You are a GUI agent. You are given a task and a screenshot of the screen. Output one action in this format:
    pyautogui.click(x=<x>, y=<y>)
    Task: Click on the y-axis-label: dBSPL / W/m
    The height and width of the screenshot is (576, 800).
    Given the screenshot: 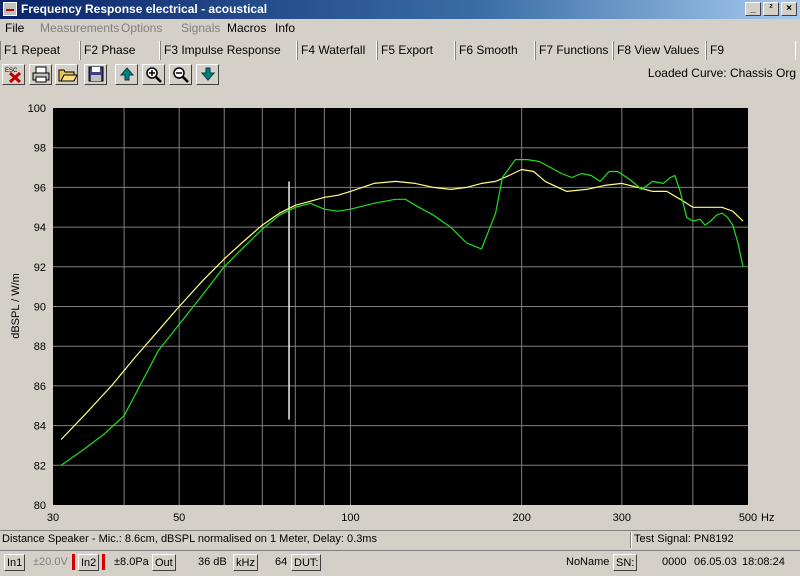 What is the action you would take?
    pyautogui.click(x=16, y=306)
    